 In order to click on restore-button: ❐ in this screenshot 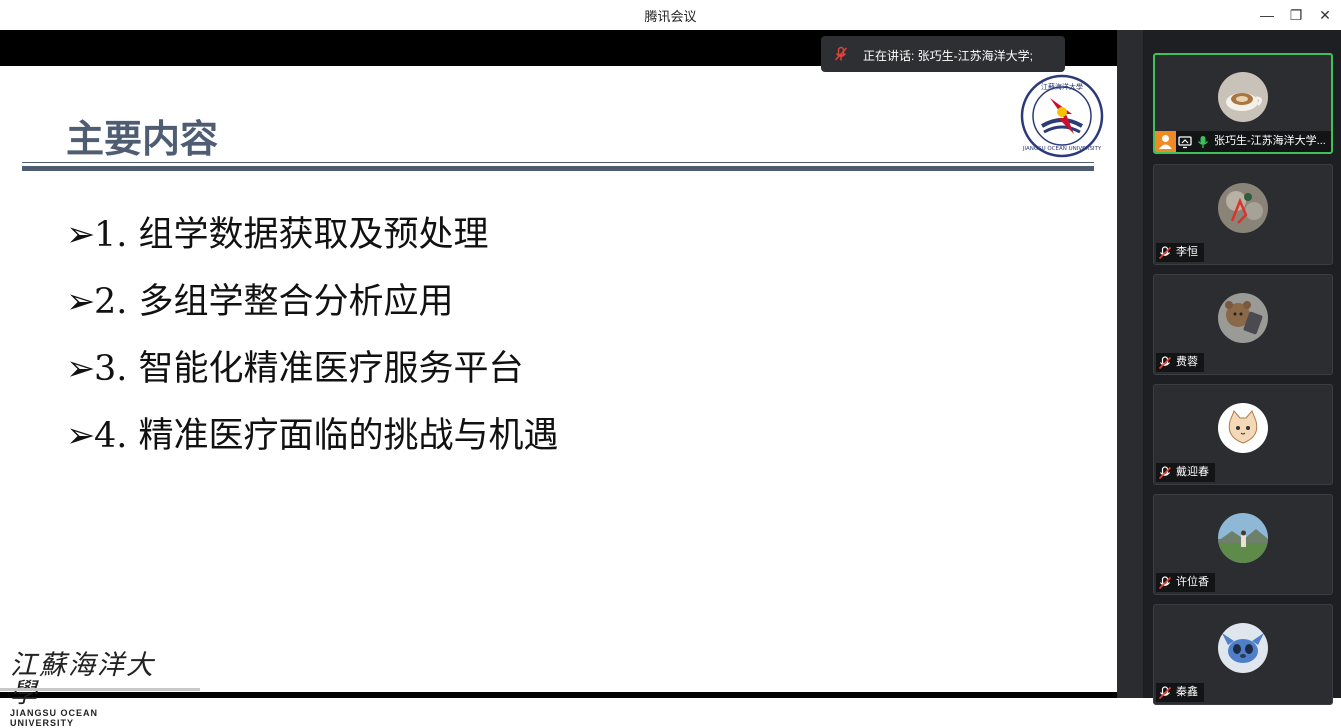, I will do `click(1296, 15)`.